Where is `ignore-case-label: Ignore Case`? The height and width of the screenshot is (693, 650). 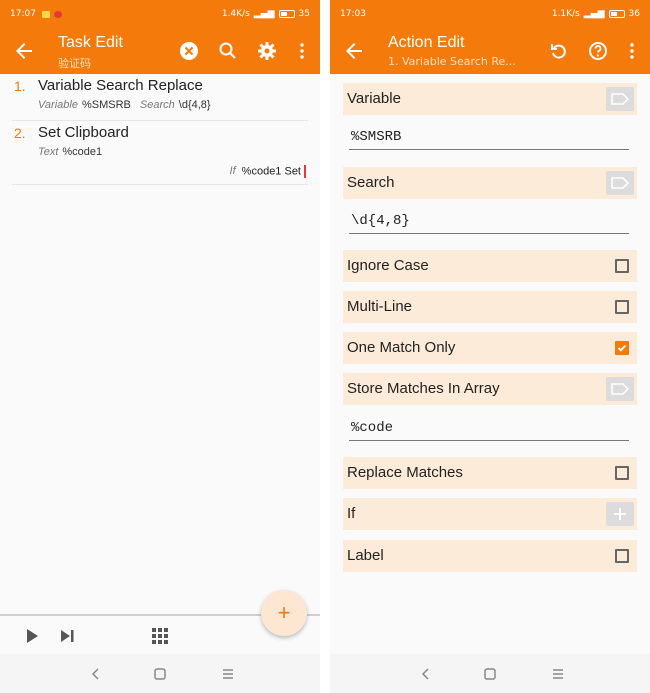 ignore-case-label: Ignore Case is located at coordinates (388, 265).